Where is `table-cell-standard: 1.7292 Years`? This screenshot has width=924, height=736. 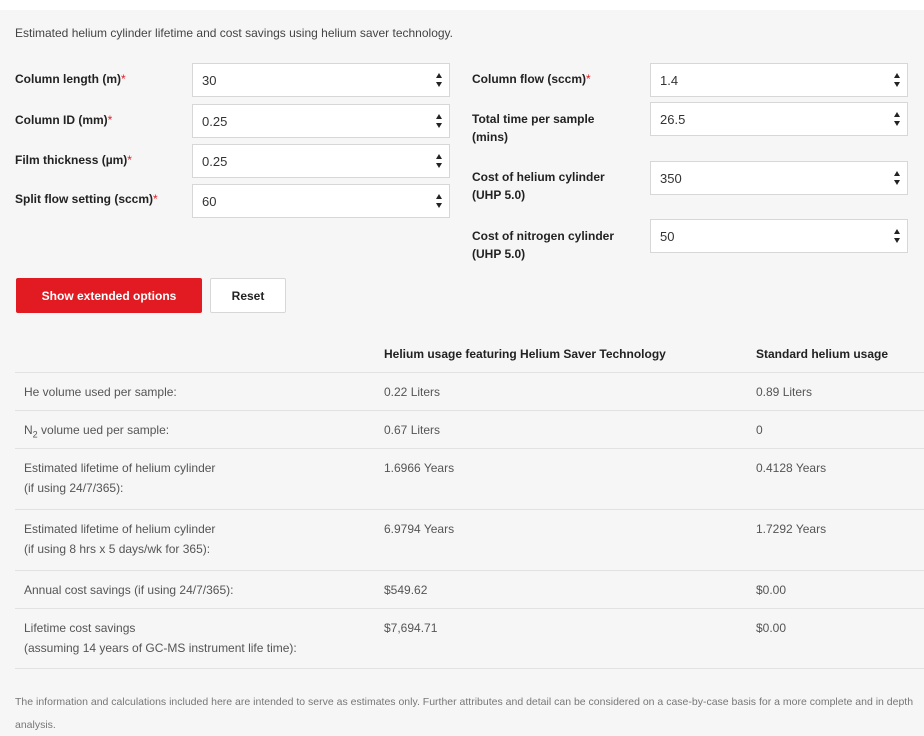
table-cell-standard: 1.7292 Years is located at coordinates (791, 529).